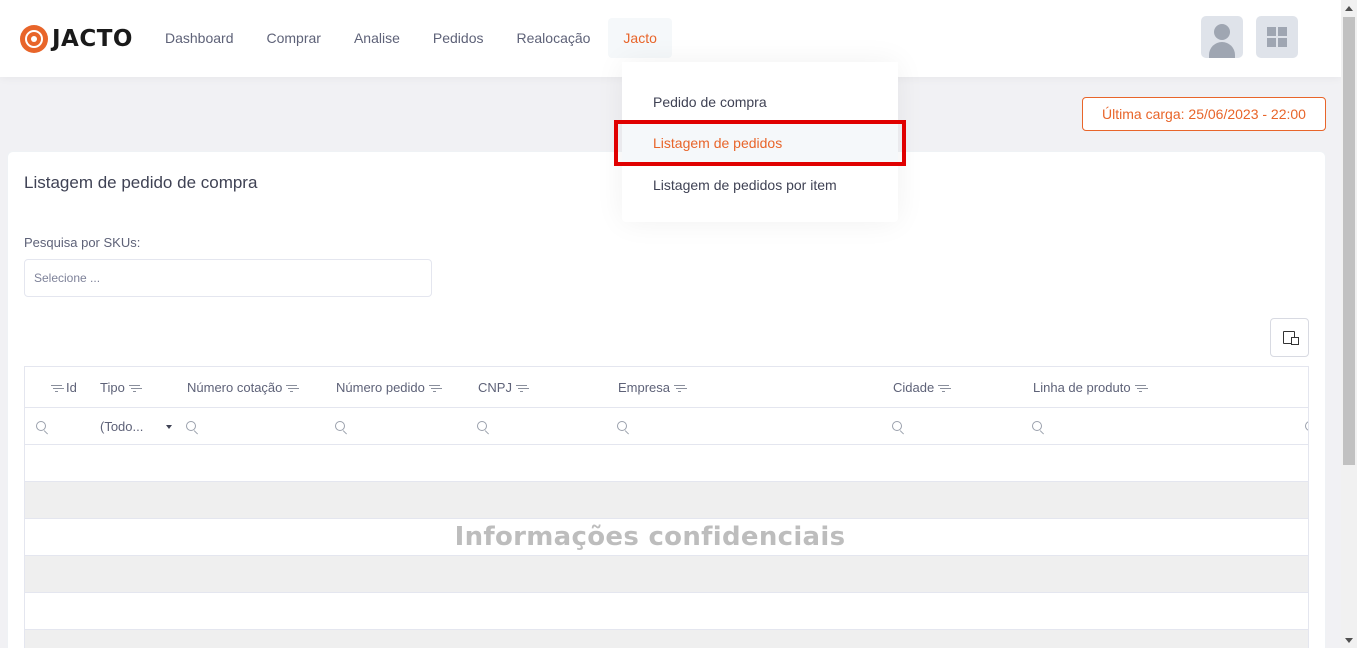  I want to click on page-scrollbar, so click(1349, 324).